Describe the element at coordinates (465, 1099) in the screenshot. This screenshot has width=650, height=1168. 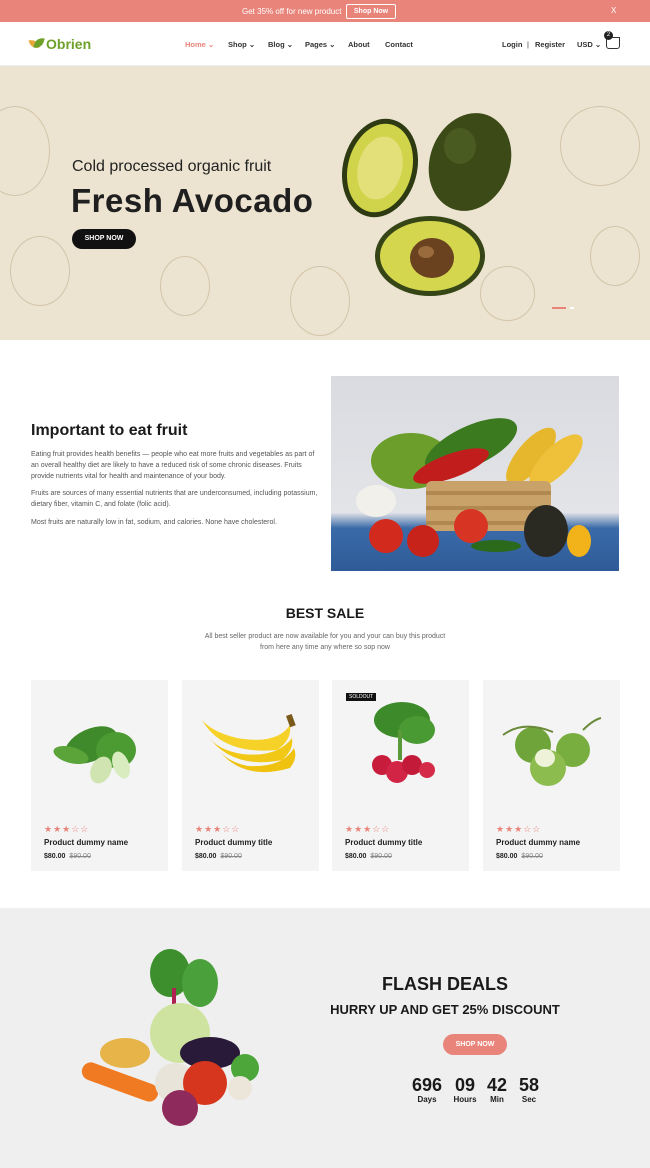
I see `countdown-label: Hours` at that location.